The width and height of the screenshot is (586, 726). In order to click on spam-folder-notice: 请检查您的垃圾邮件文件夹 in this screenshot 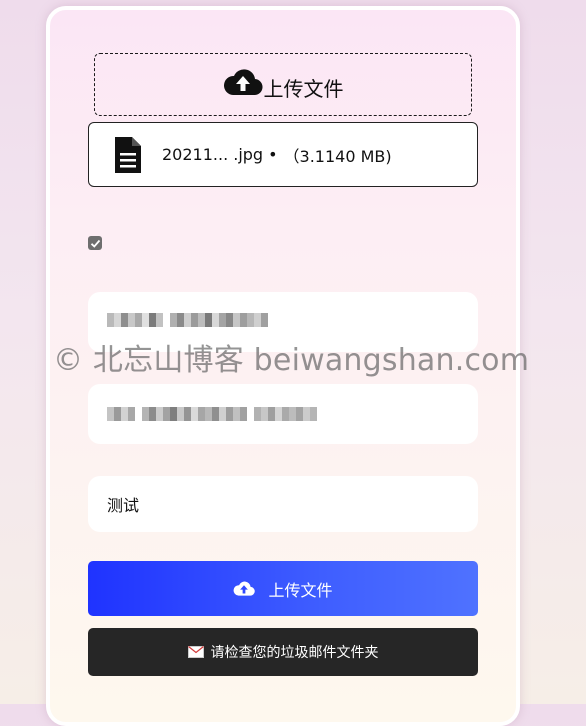, I will do `click(283, 652)`.